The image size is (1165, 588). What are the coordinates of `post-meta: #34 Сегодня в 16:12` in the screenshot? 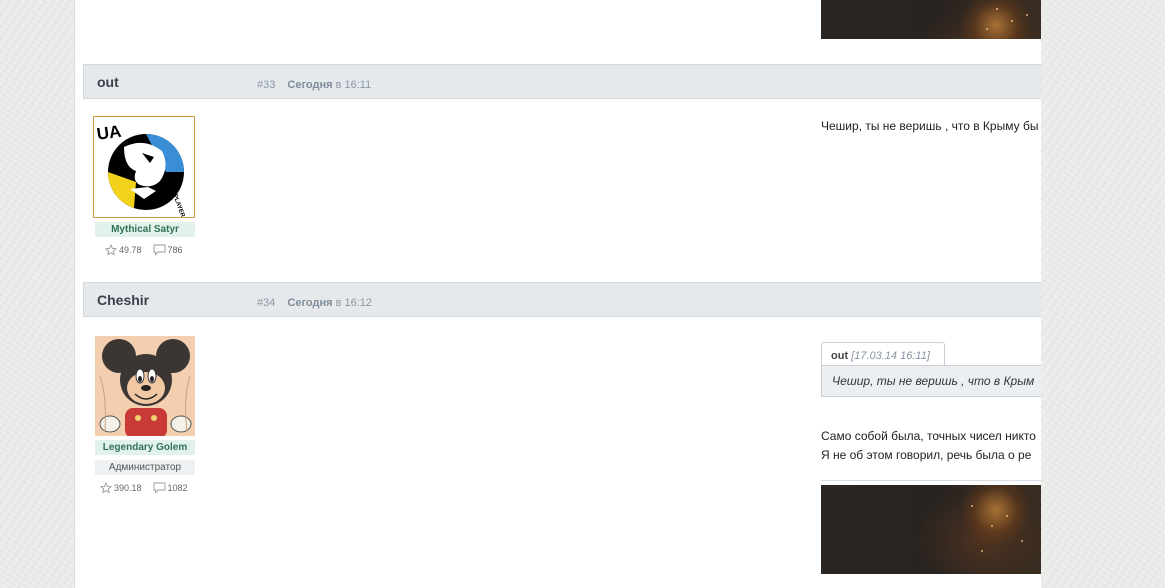 It's located at (314, 303).